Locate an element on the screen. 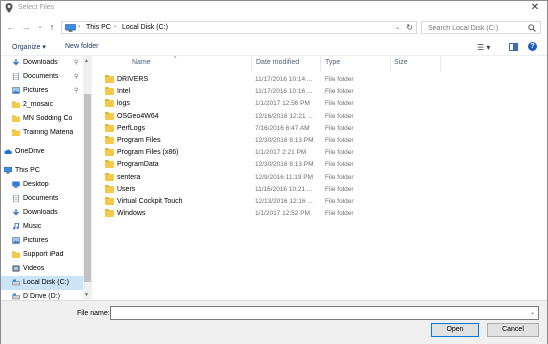 The width and height of the screenshot is (548, 344). date-modified-cell: 12/30/2016 8:13 PM is located at coordinates (284, 165).